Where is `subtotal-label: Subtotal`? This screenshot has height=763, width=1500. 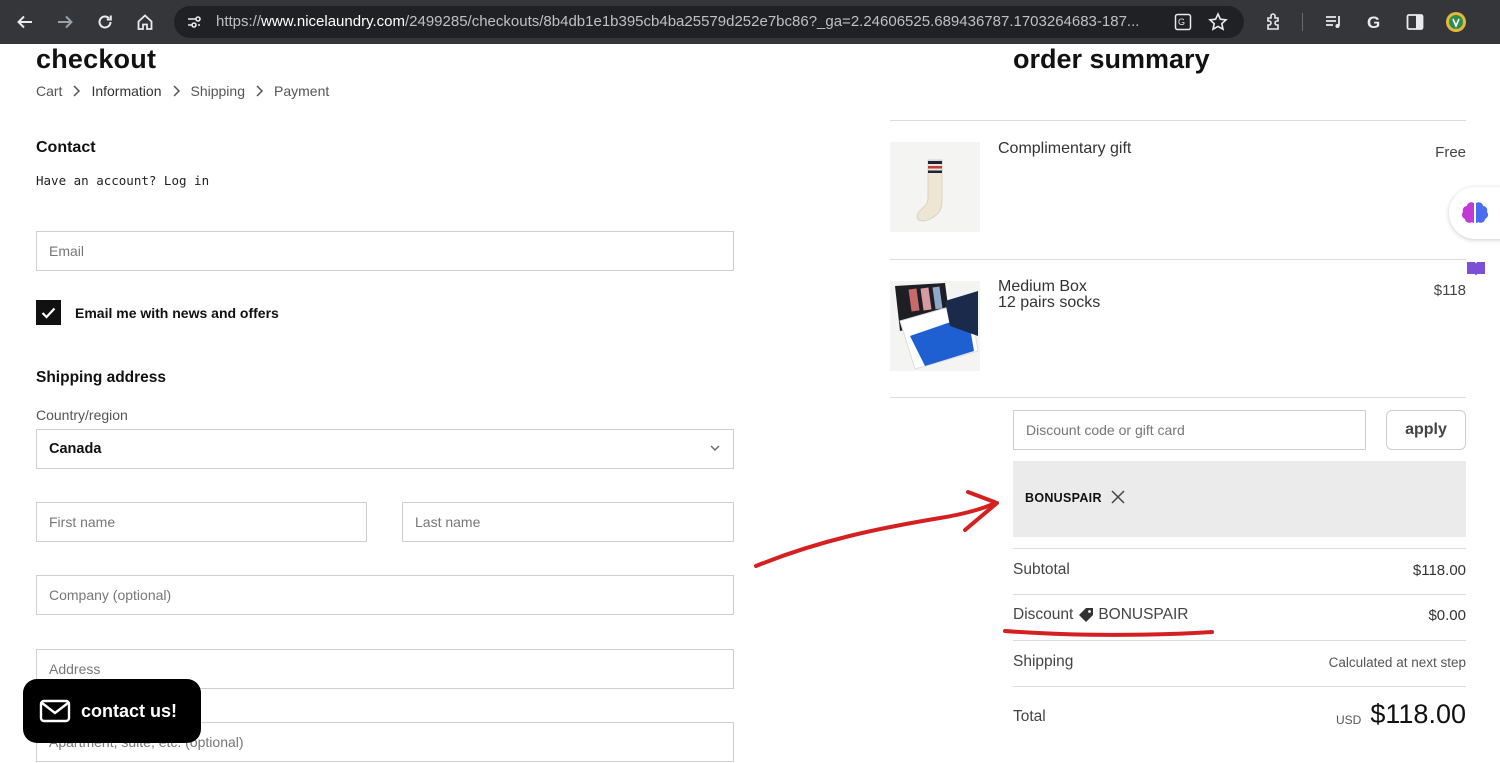
subtotal-label: Subtotal is located at coordinates (1041, 569).